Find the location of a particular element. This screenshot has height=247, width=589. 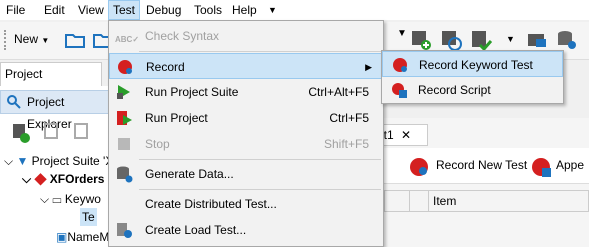

menu-item-record-script: Record Script is located at coordinates (472, 90).